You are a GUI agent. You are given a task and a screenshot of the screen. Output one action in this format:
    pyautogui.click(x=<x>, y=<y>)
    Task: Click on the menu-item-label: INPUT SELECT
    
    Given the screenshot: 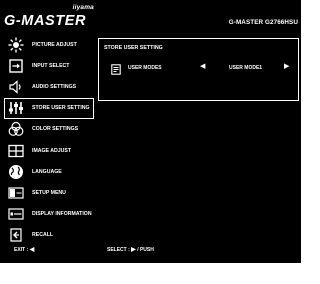 What is the action you would take?
    pyautogui.click(x=51, y=65)
    